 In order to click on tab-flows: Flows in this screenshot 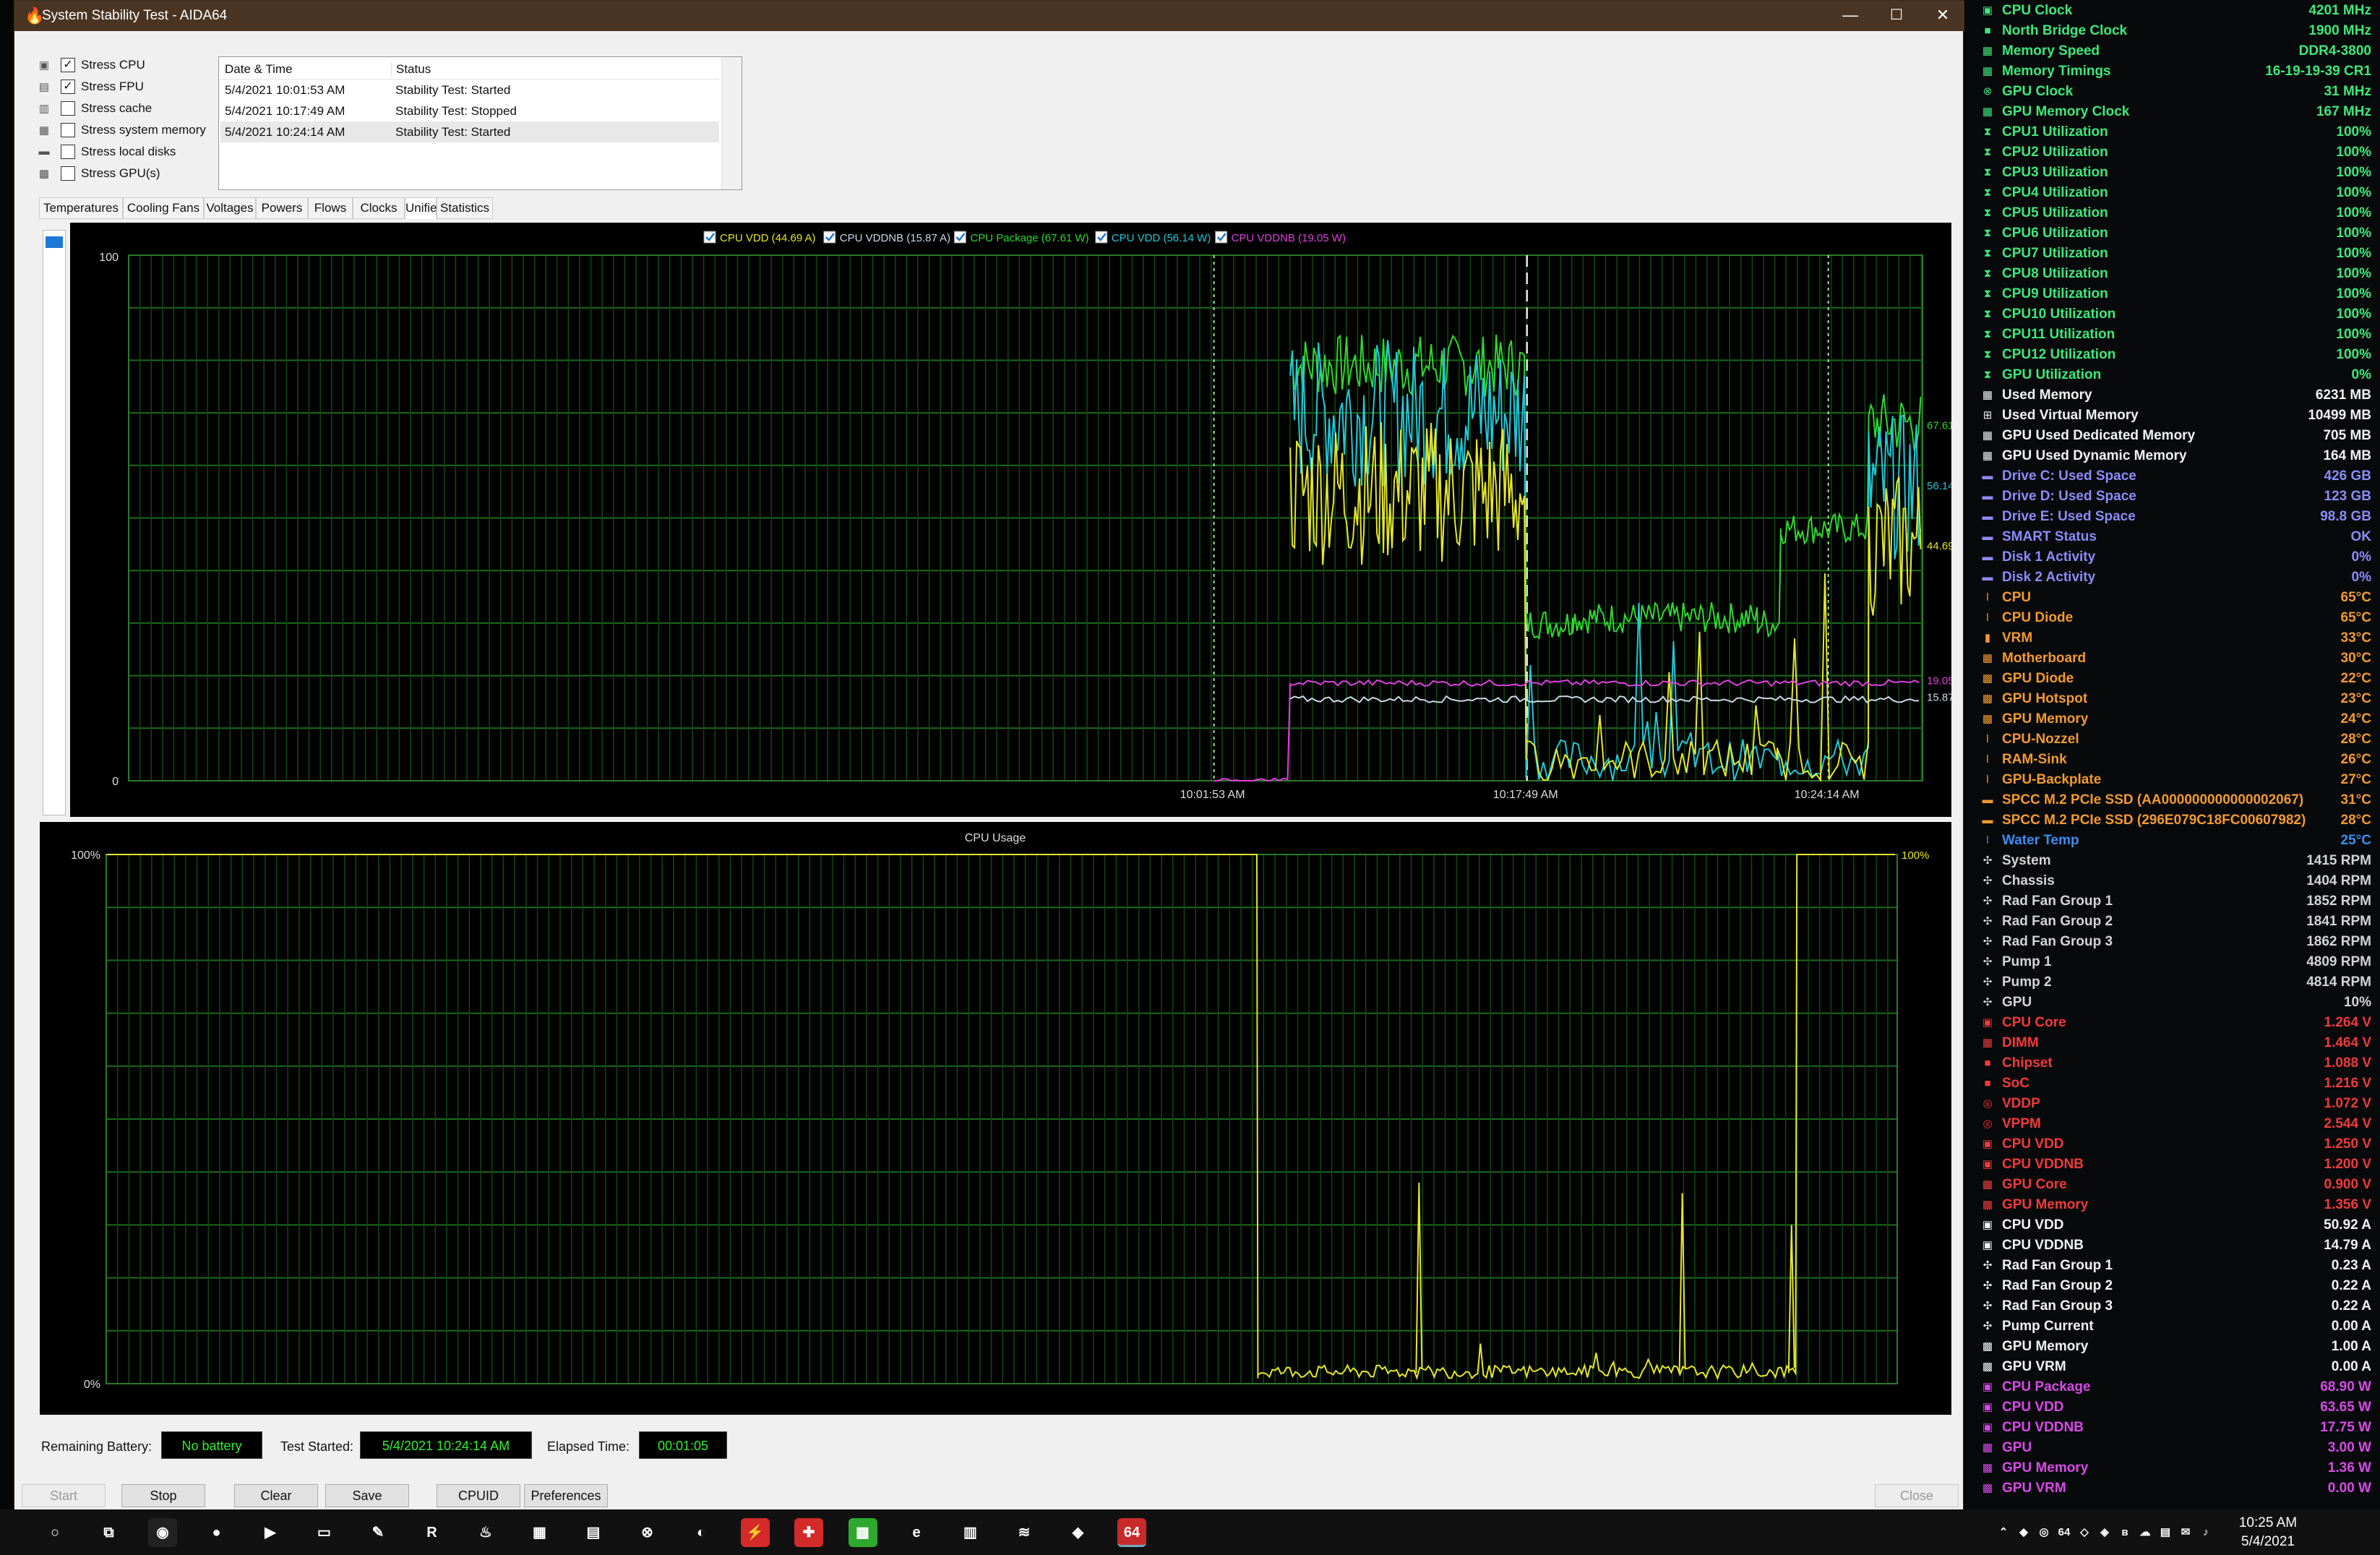, I will do `click(330, 208)`.